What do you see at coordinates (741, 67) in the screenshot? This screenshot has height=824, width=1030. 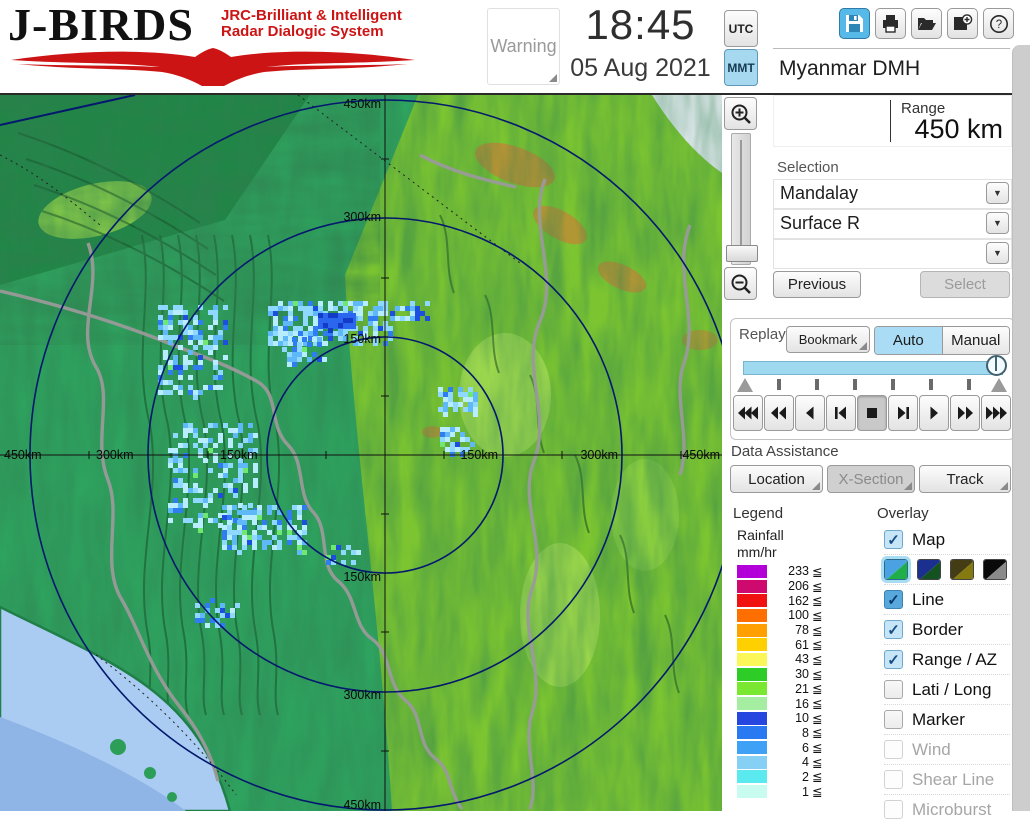 I see `mmt-button: MMT` at bounding box center [741, 67].